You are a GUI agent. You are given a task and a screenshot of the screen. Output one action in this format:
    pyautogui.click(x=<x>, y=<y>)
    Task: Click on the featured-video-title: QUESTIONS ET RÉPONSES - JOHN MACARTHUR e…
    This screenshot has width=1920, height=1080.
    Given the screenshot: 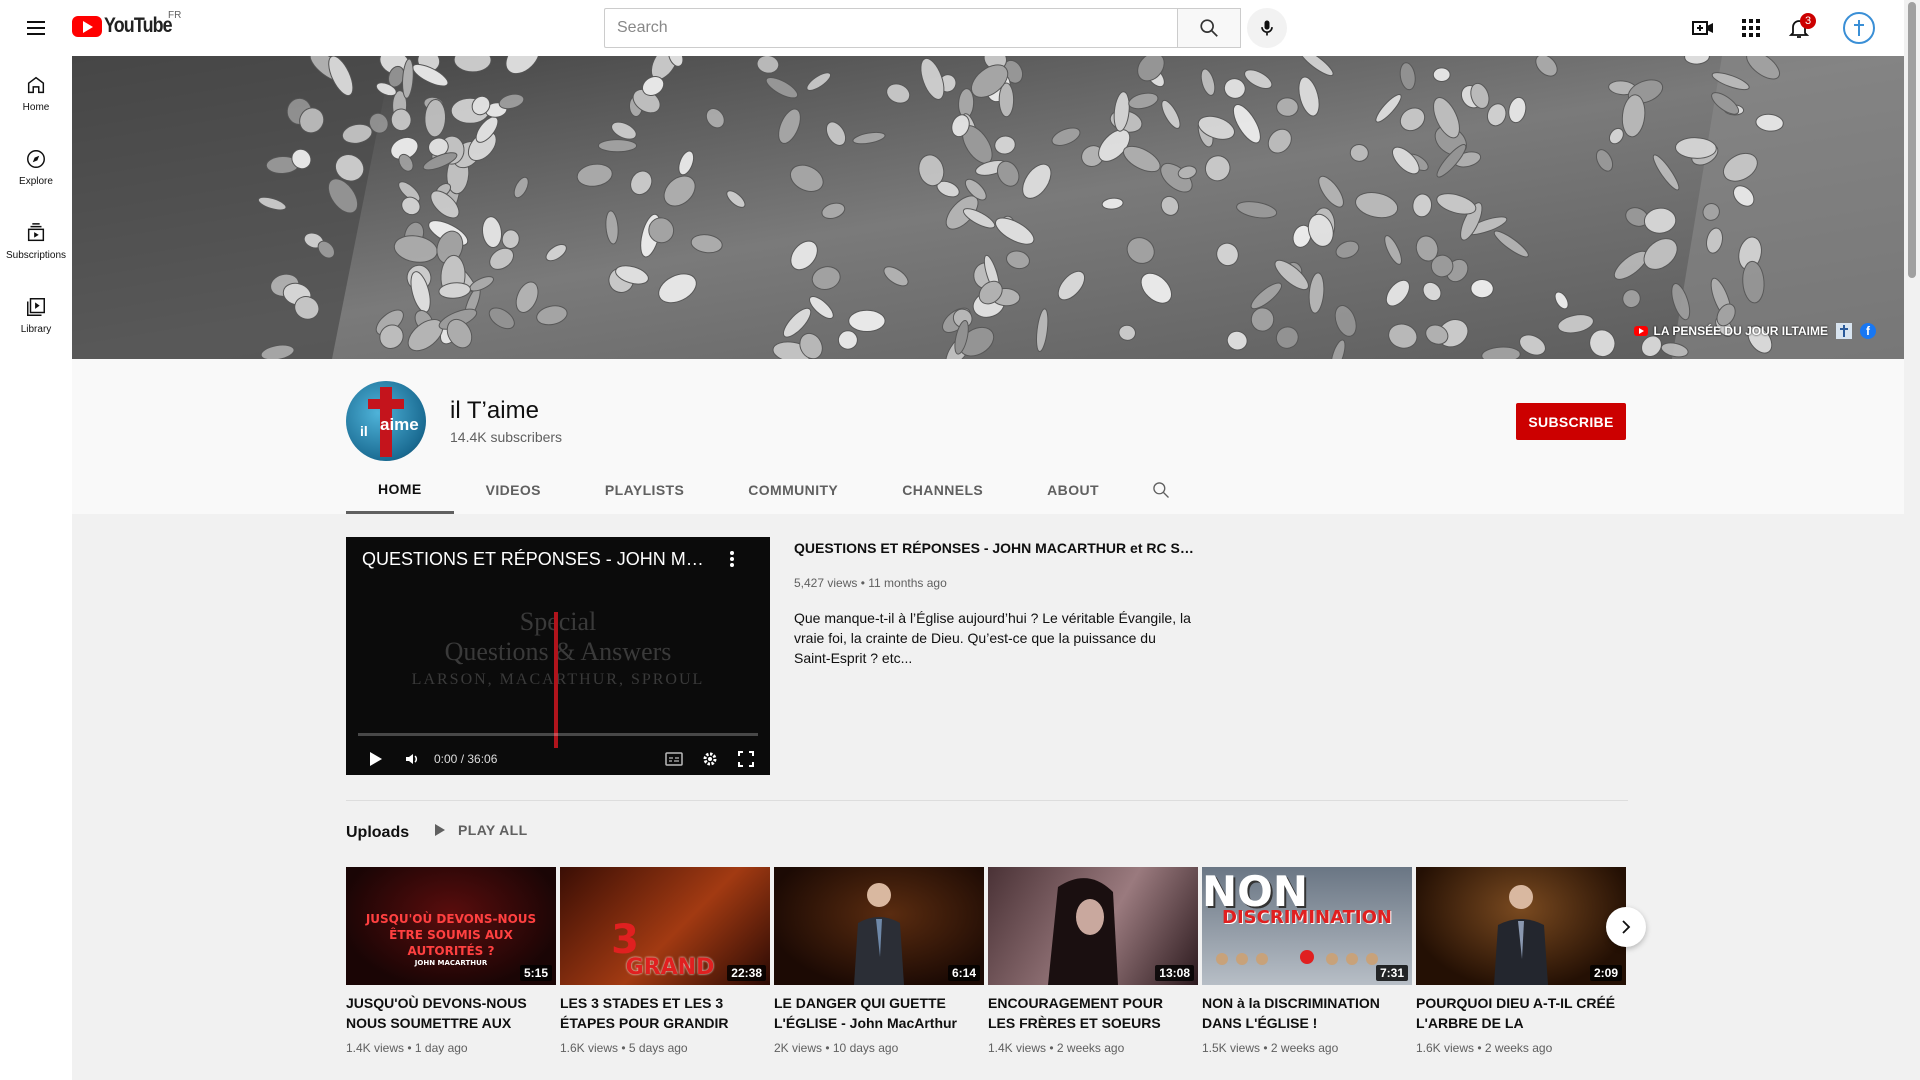 What is the action you would take?
    pyautogui.click(x=994, y=548)
    